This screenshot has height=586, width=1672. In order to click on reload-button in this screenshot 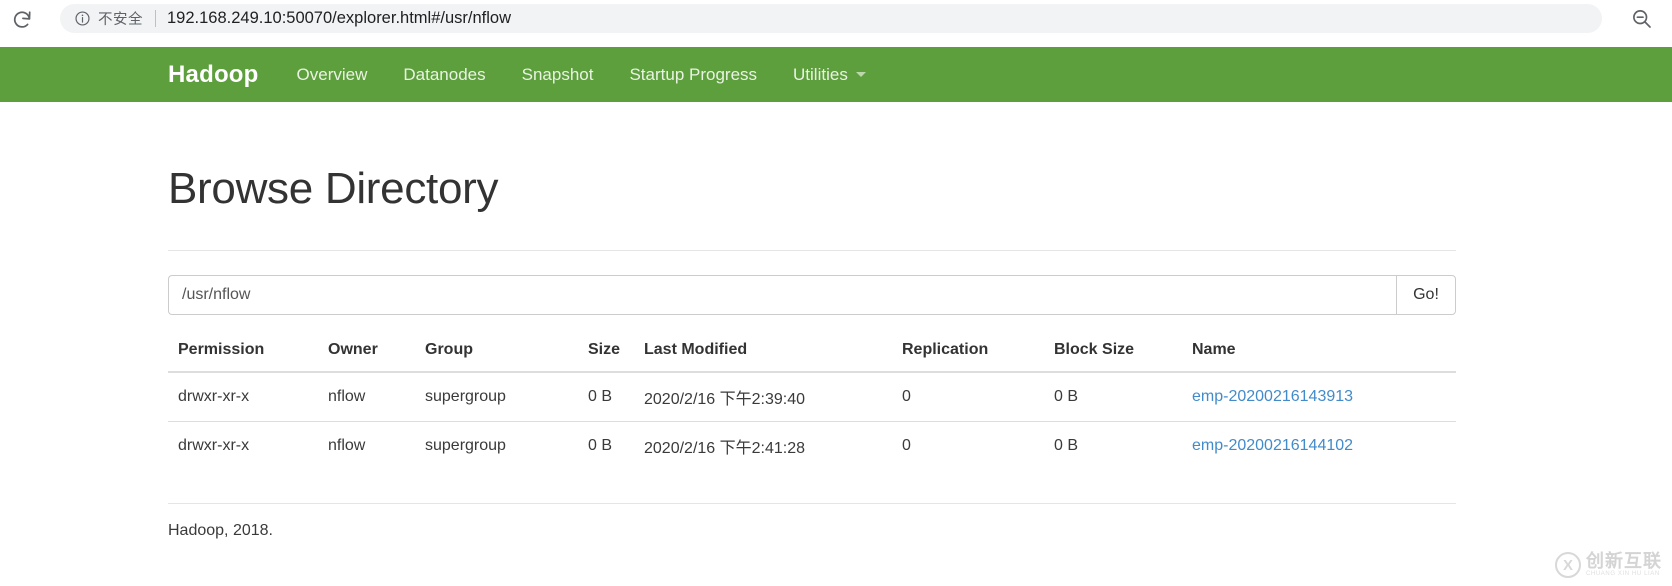, I will do `click(22, 18)`.